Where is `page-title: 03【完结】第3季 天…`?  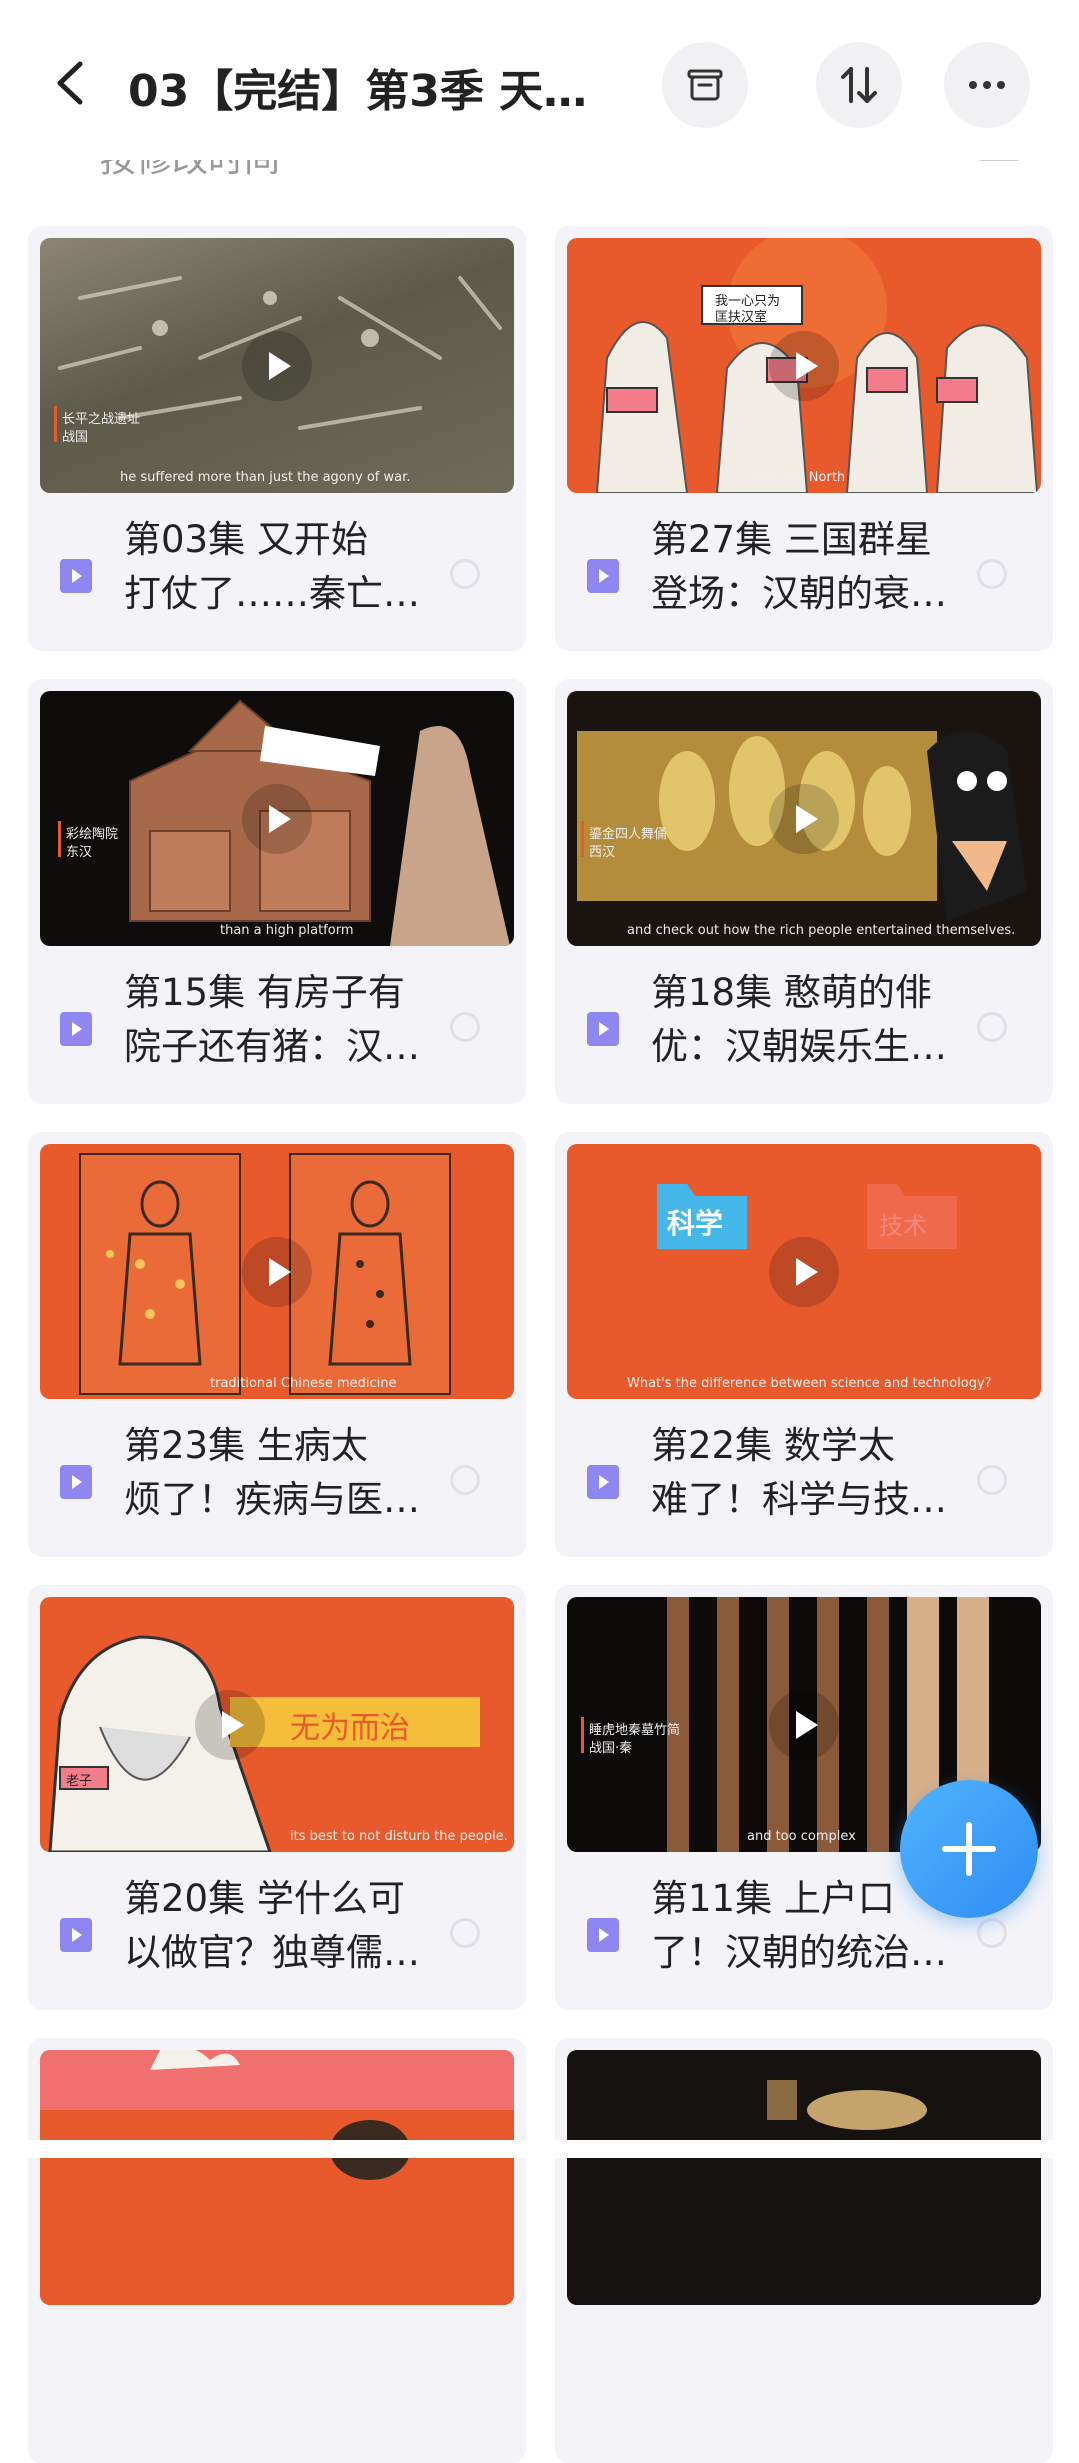 page-title: 03【完结】第3季 天… is located at coordinates (358, 91).